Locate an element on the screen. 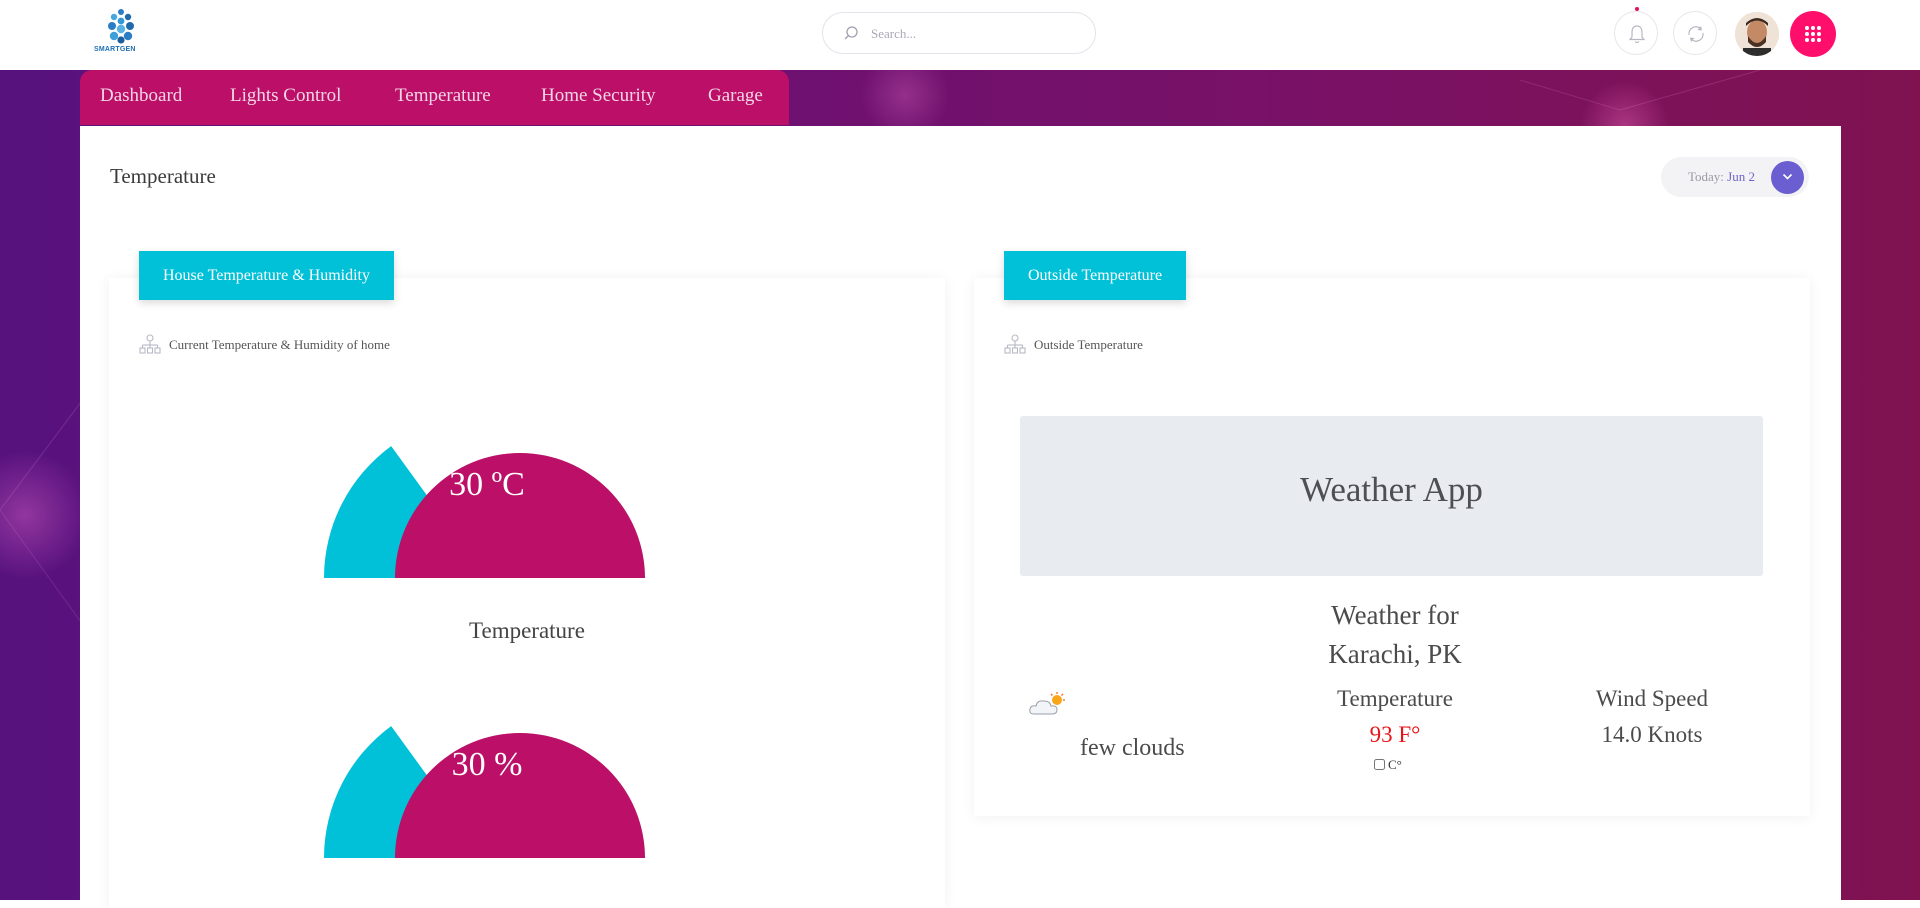 Image resolution: width=1920 pixels, height=908 pixels. chevron-down-icon is located at coordinates (1787, 176).